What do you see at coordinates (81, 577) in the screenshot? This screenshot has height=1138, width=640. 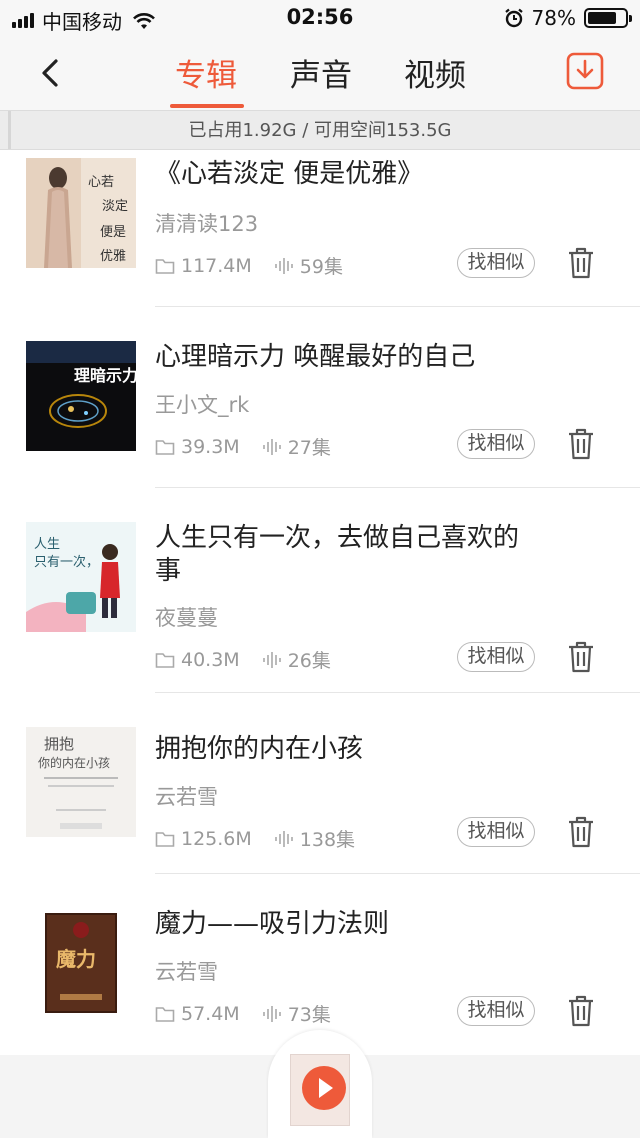 I see `album-cover: 人生 只有一次，` at bounding box center [81, 577].